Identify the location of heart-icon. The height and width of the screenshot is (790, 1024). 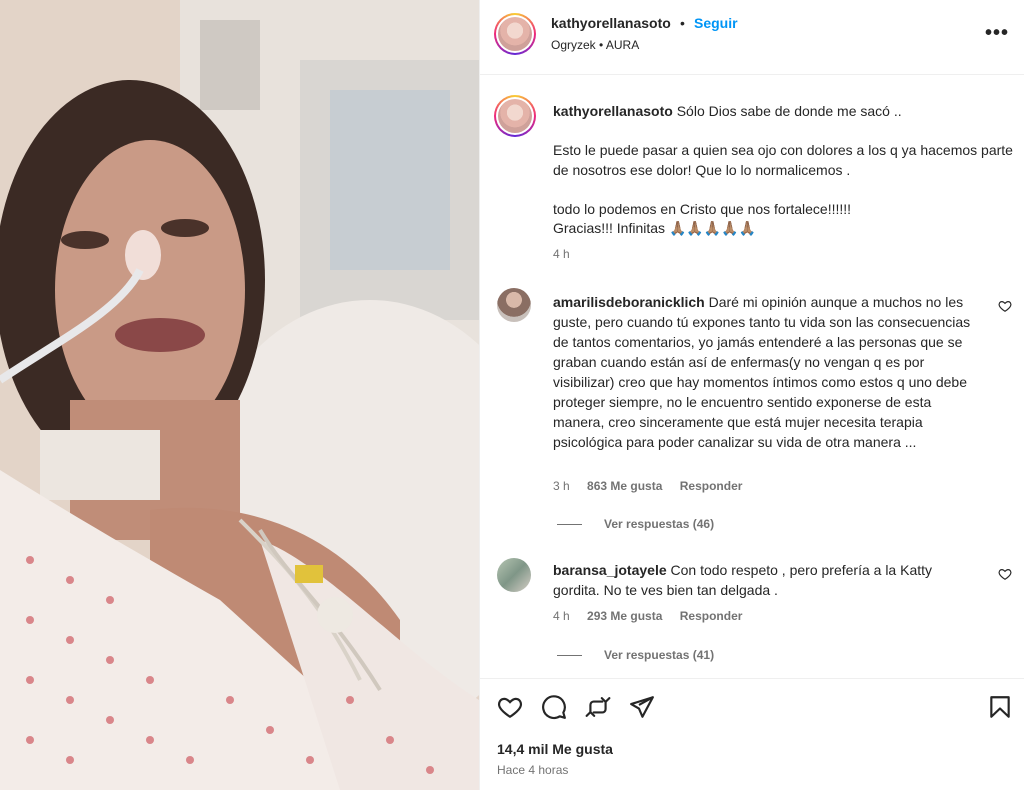
(510, 707).